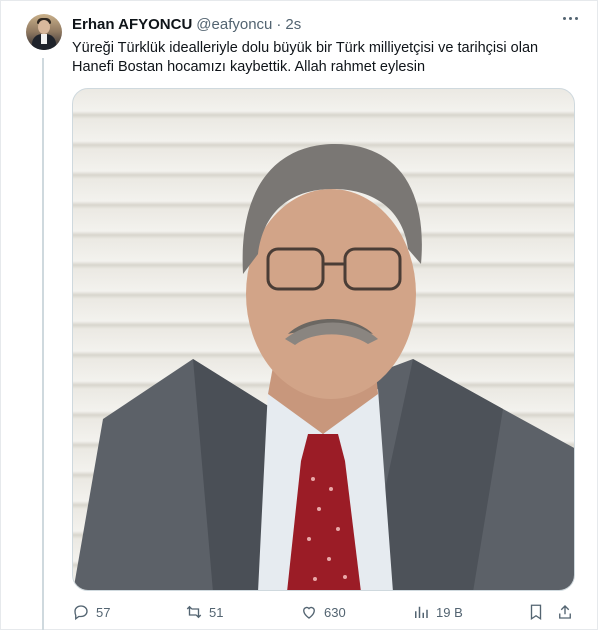  Describe the element at coordinates (323, 612) in the screenshot. I see `like-button: 630` at that location.